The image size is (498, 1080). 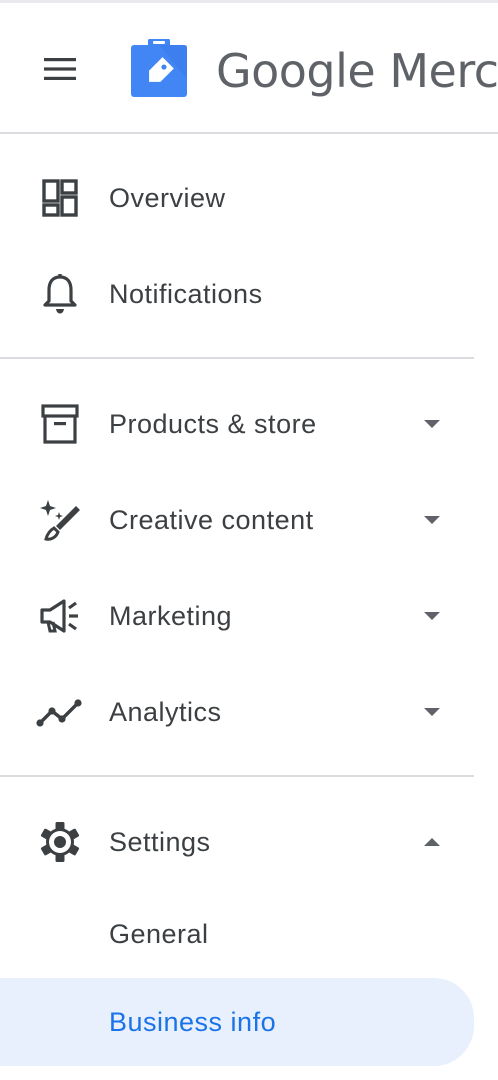 I want to click on nav-item-products-store: Products & store, so click(x=237, y=424).